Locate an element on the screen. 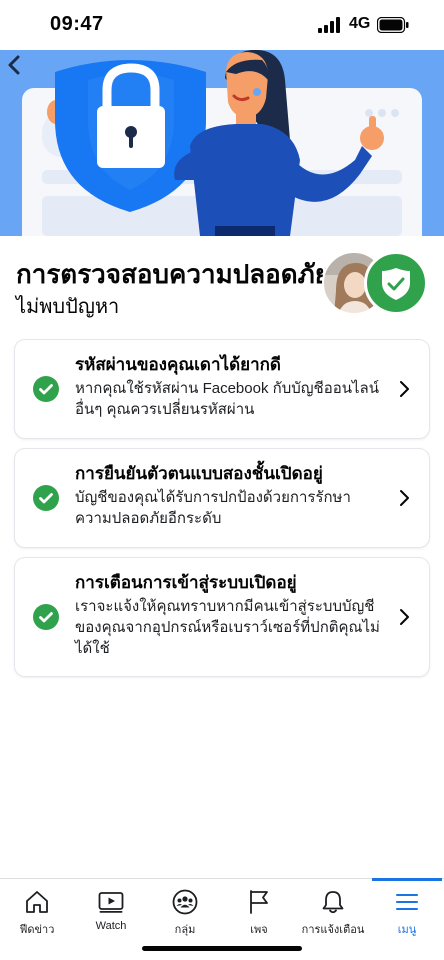 The height and width of the screenshot is (960, 444). card-title: การยืนยันตัวตนแบบสองชั้นเปิดอยู่ is located at coordinates (199, 473).